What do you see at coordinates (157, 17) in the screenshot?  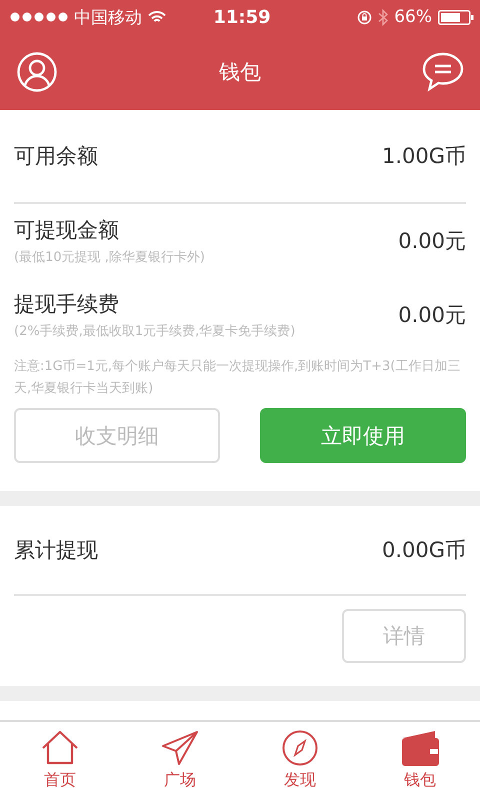 I see `wifi-icon` at bounding box center [157, 17].